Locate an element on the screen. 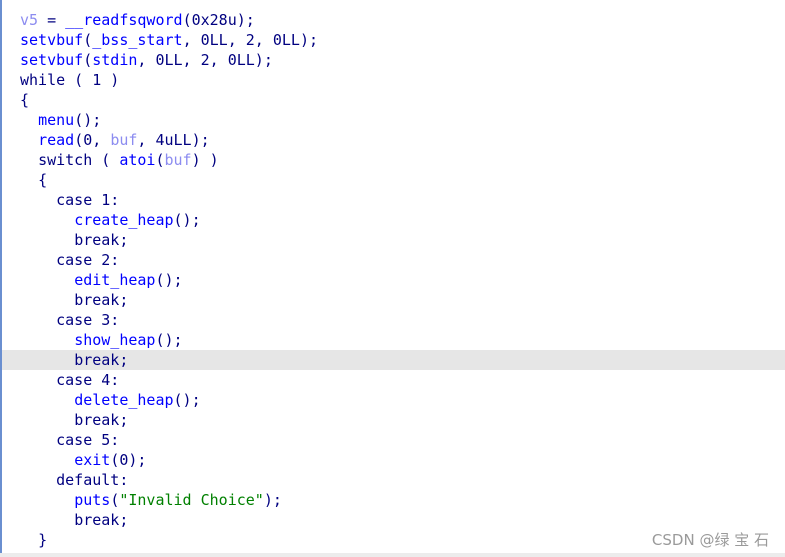  code-token-fn: __readfsqword is located at coordinates (123, 20).